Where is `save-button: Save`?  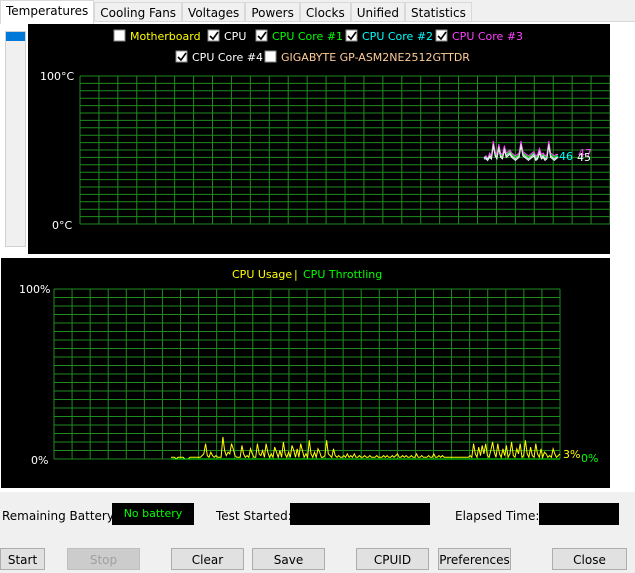 save-button: Save is located at coordinates (288, 559).